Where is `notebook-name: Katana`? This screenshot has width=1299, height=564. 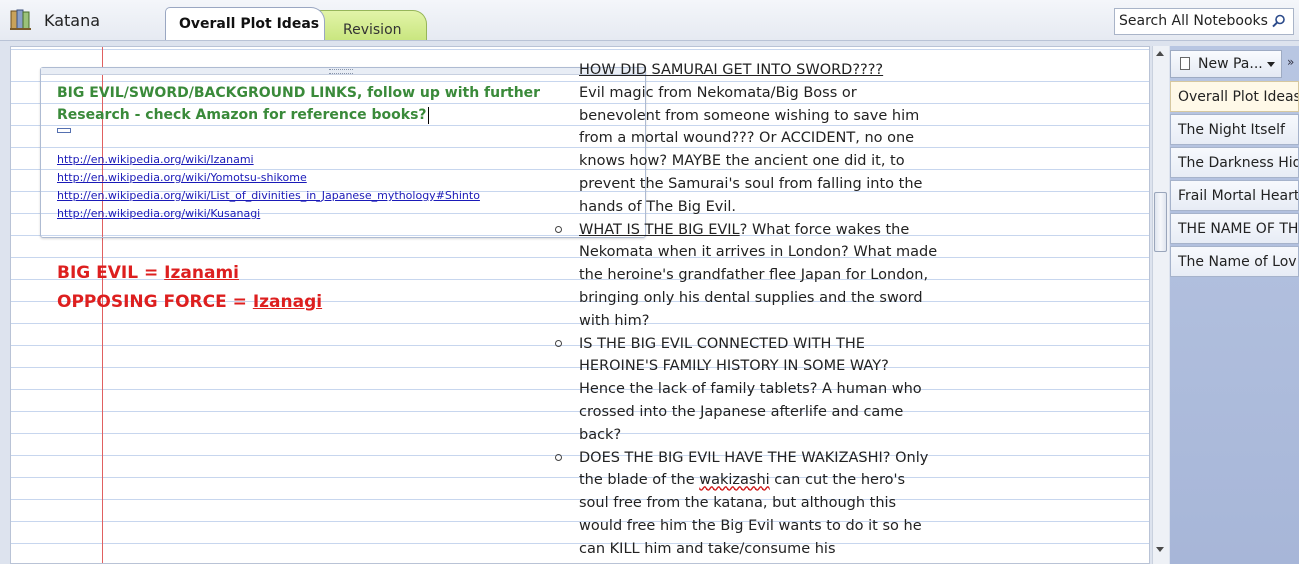 notebook-name: Katana is located at coordinates (72, 20).